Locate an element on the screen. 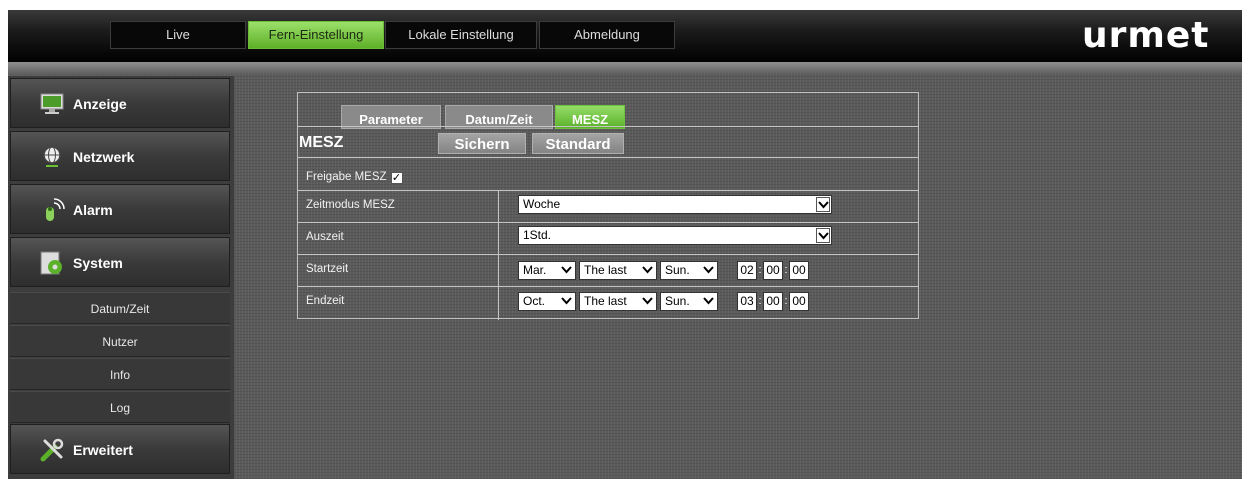 The image size is (1250, 479). sidebar-label-display: Anzeige is located at coordinates (100, 104).